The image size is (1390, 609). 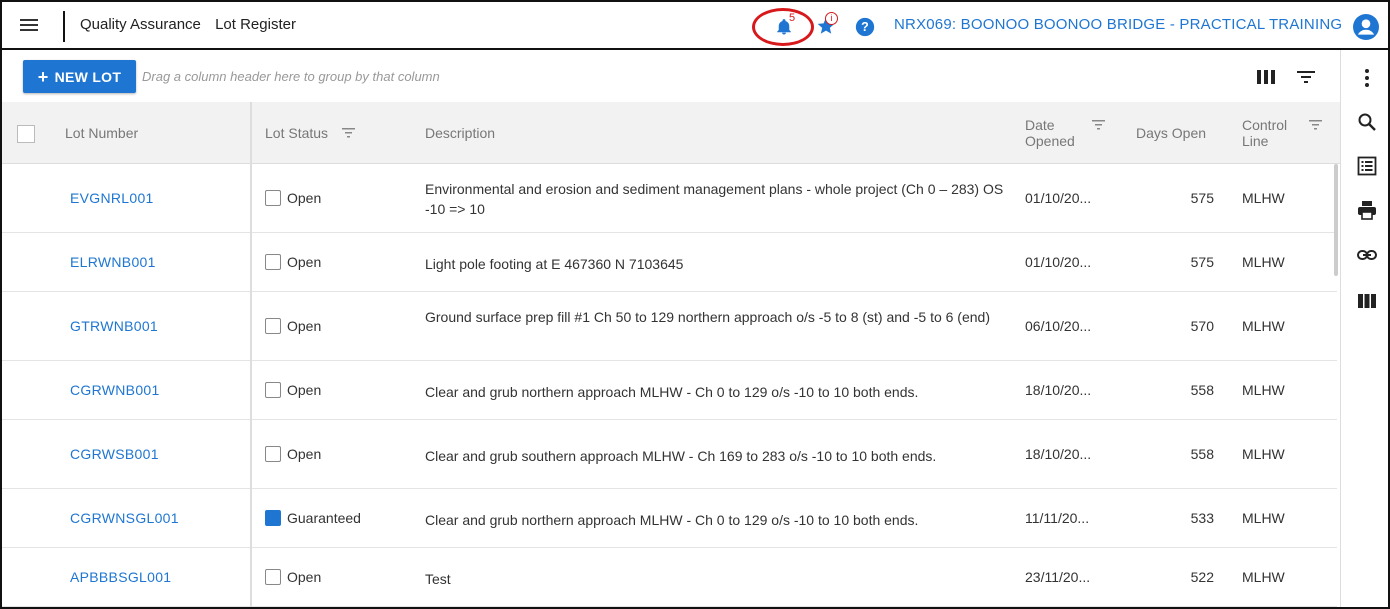 What do you see at coordinates (64, 26) in the screenshot?
I see `divider` at bounding box center [64, 26].